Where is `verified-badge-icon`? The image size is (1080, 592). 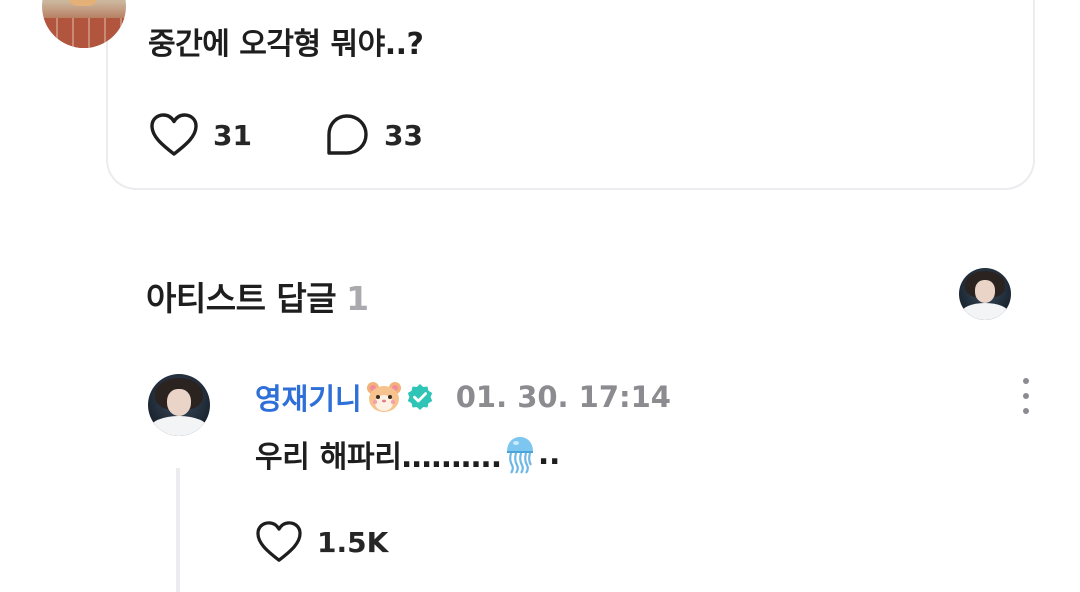
verified-badge-icon is located at coordinates (419, 397).